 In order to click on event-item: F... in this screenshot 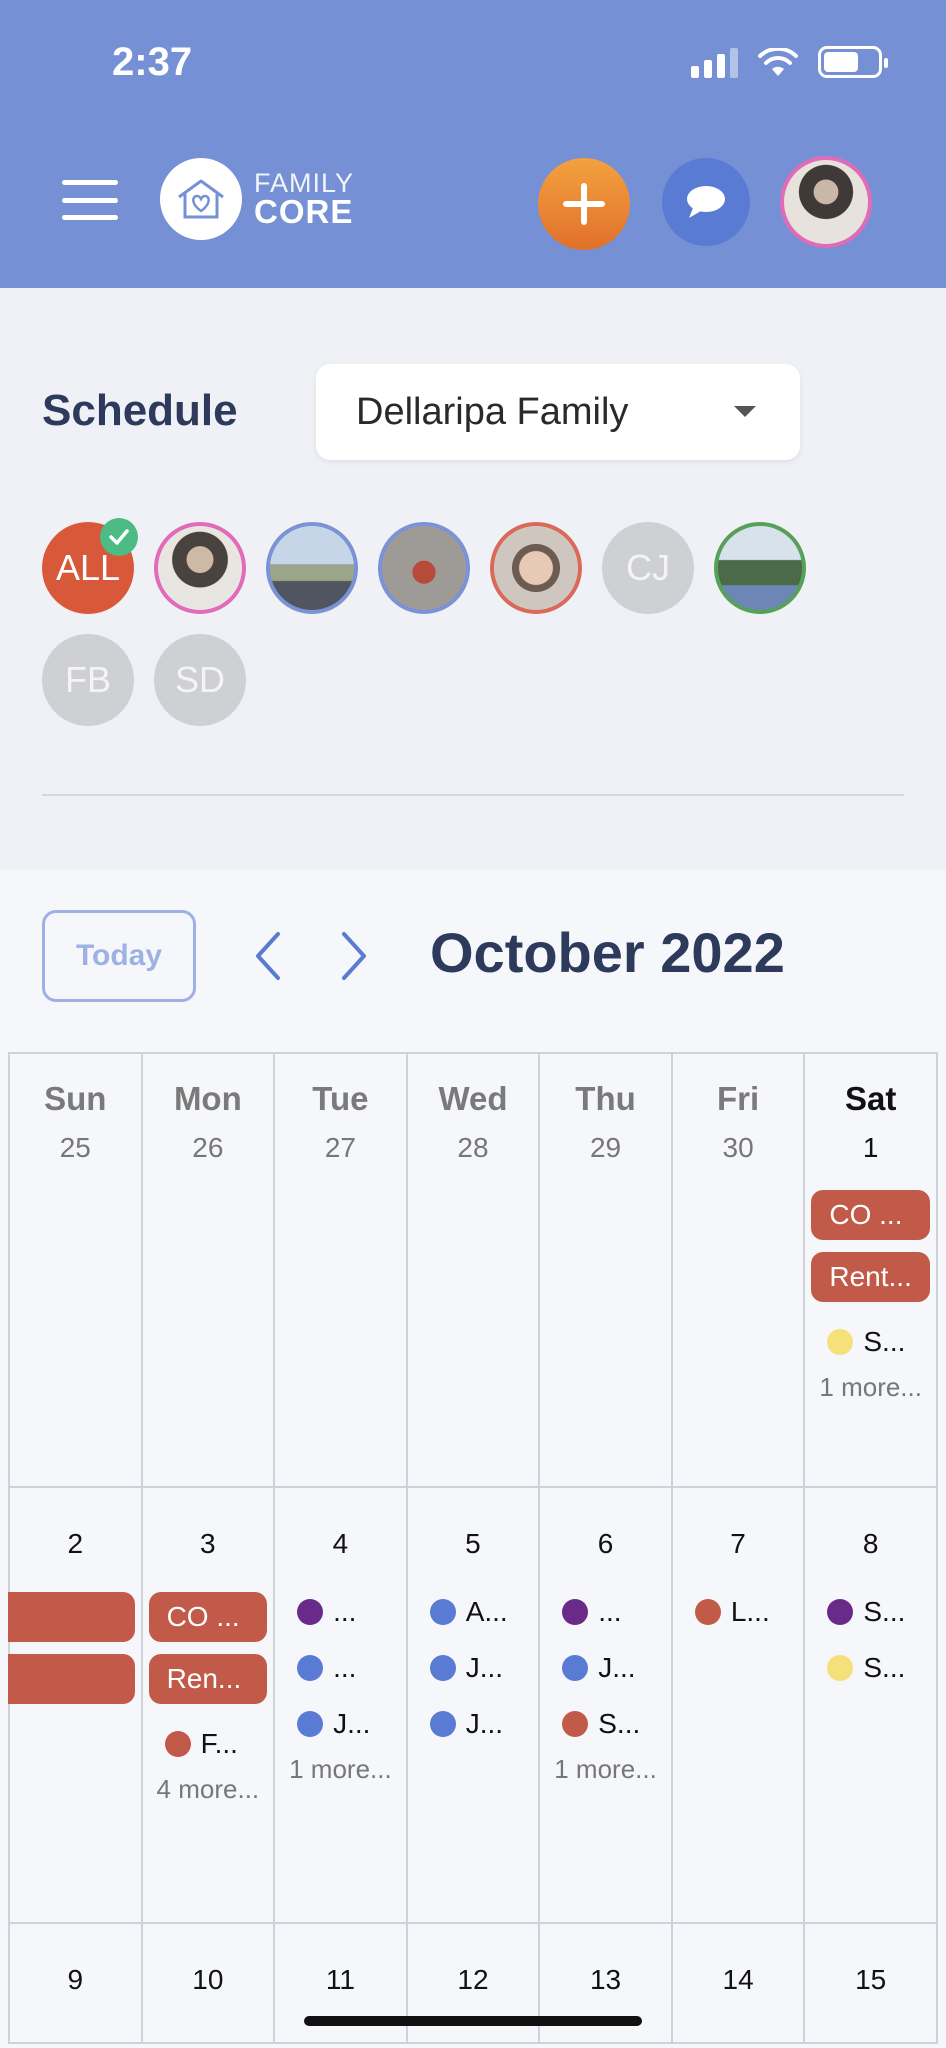, I will do `click(208, 1744)`.